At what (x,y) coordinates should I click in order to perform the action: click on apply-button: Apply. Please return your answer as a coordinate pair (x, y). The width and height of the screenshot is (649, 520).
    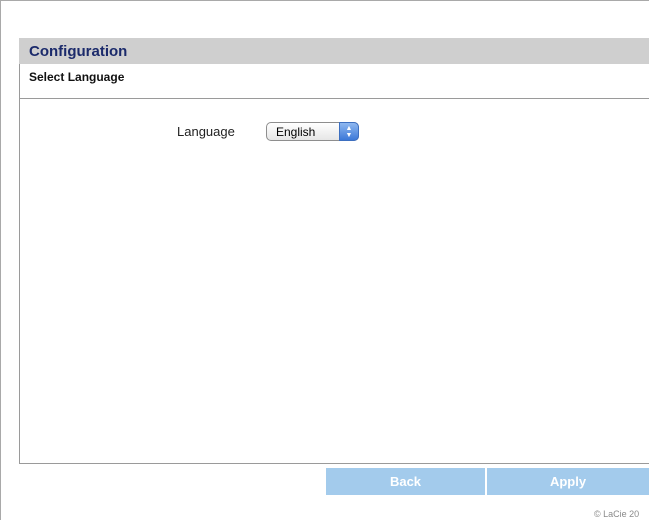
    Looking at the image, I should click on (568, 481).